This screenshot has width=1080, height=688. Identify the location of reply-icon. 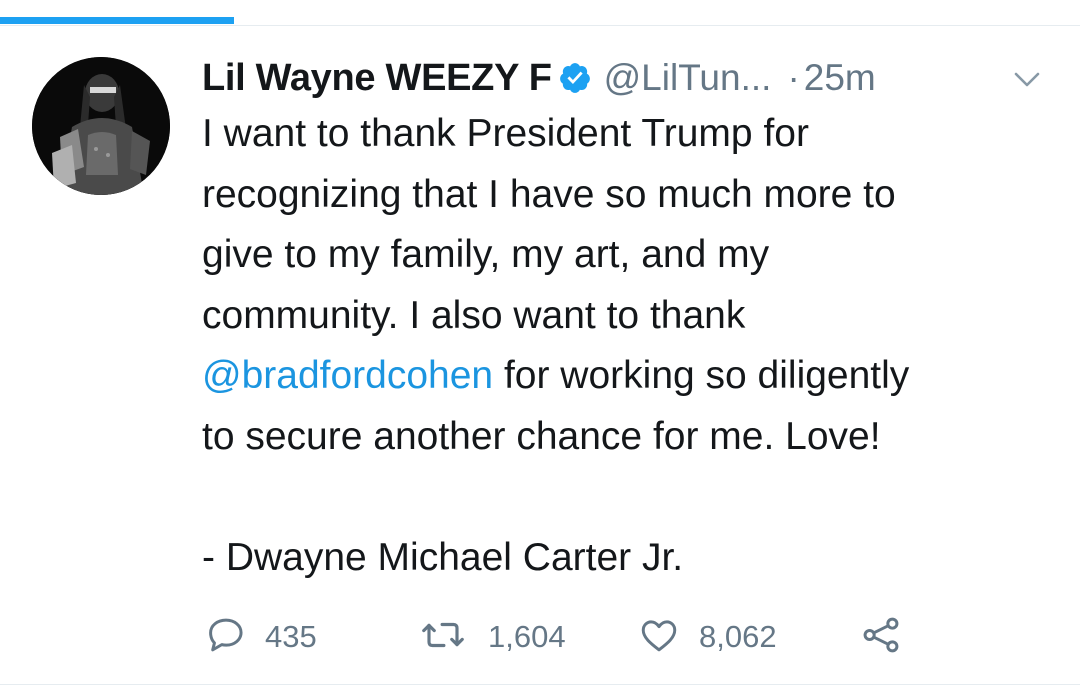
(226, 637).